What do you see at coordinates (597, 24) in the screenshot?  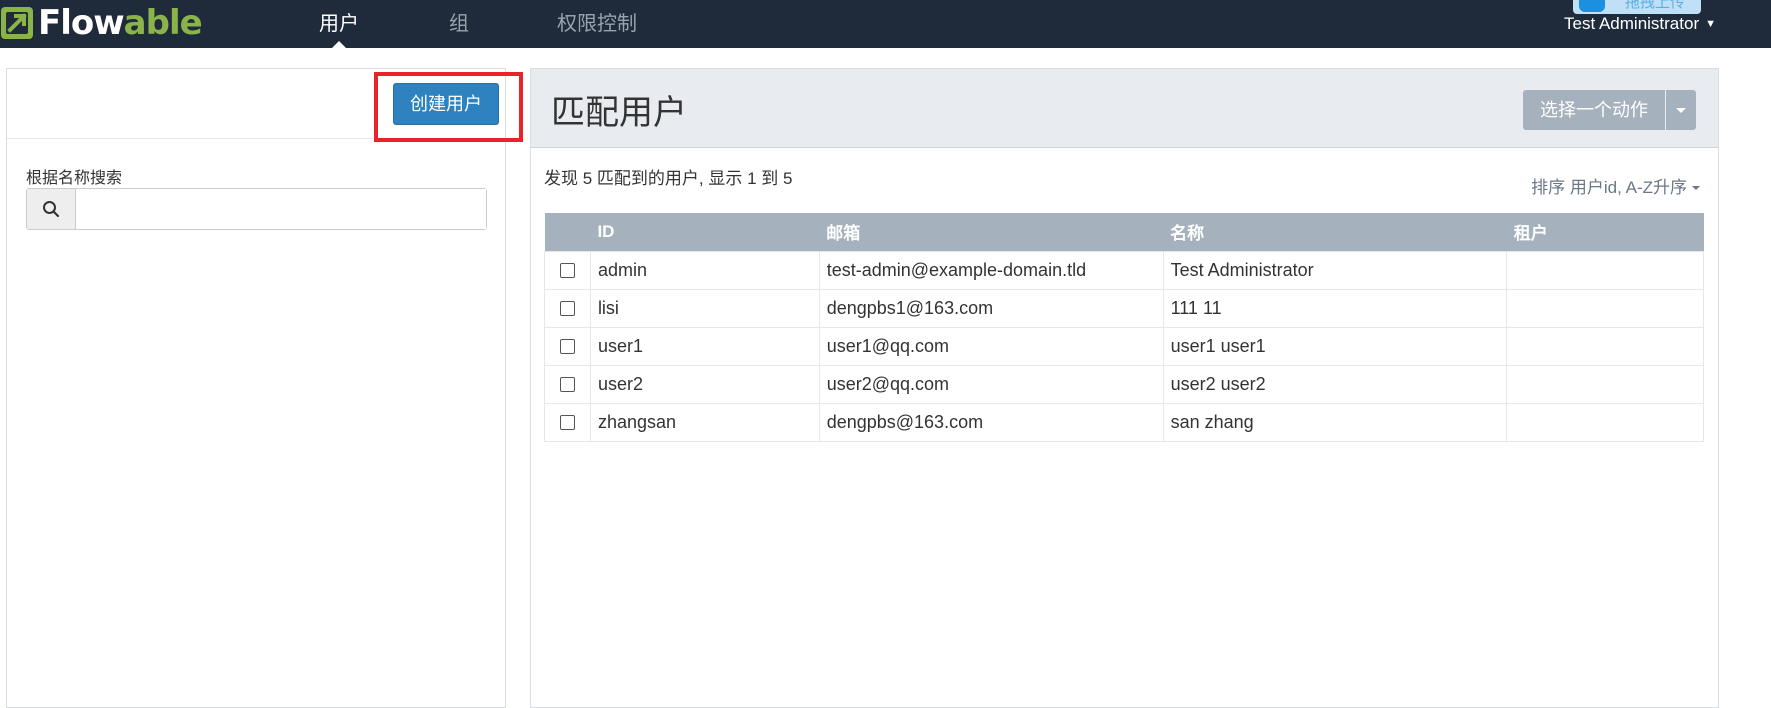 I see `nav-tab-permissions: 权限控制` at bounding box center [597, 24].